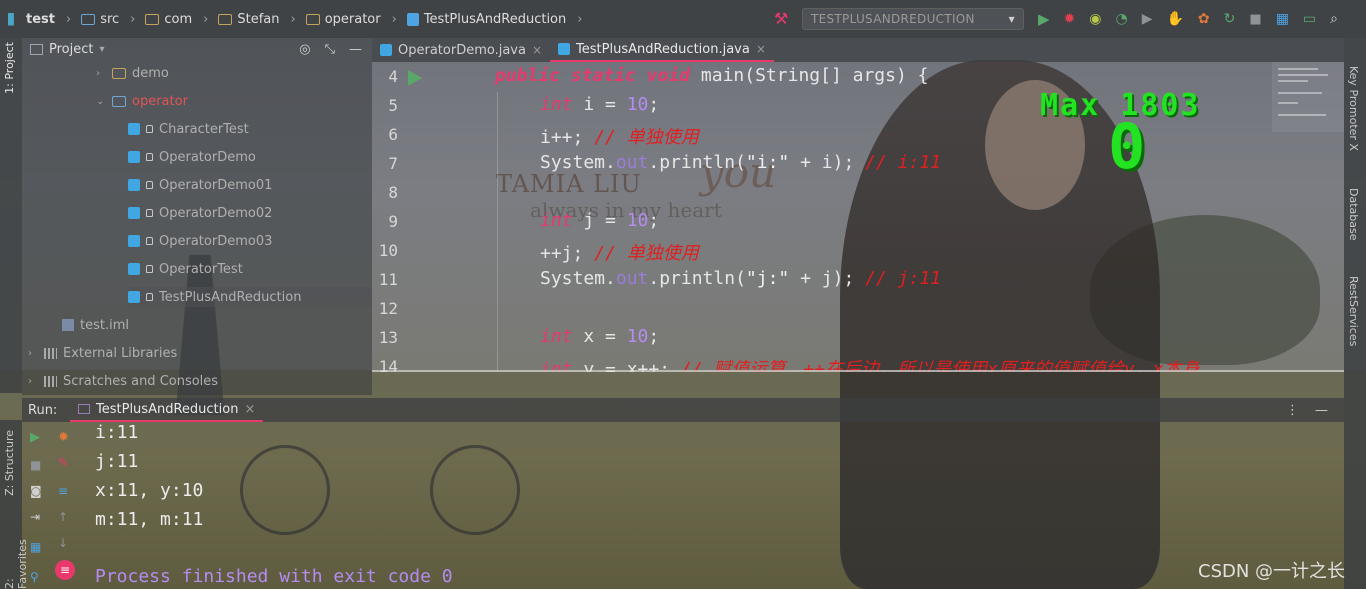  I want to click on breadcrumb-item: src ›, so click(108, 19).